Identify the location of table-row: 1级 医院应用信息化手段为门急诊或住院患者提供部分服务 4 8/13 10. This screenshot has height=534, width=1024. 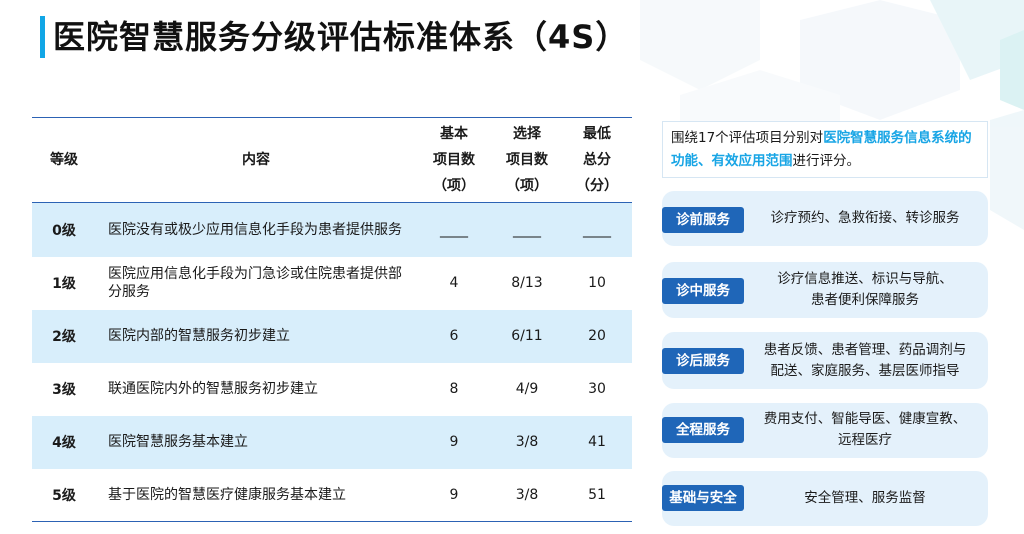
(332, 283).